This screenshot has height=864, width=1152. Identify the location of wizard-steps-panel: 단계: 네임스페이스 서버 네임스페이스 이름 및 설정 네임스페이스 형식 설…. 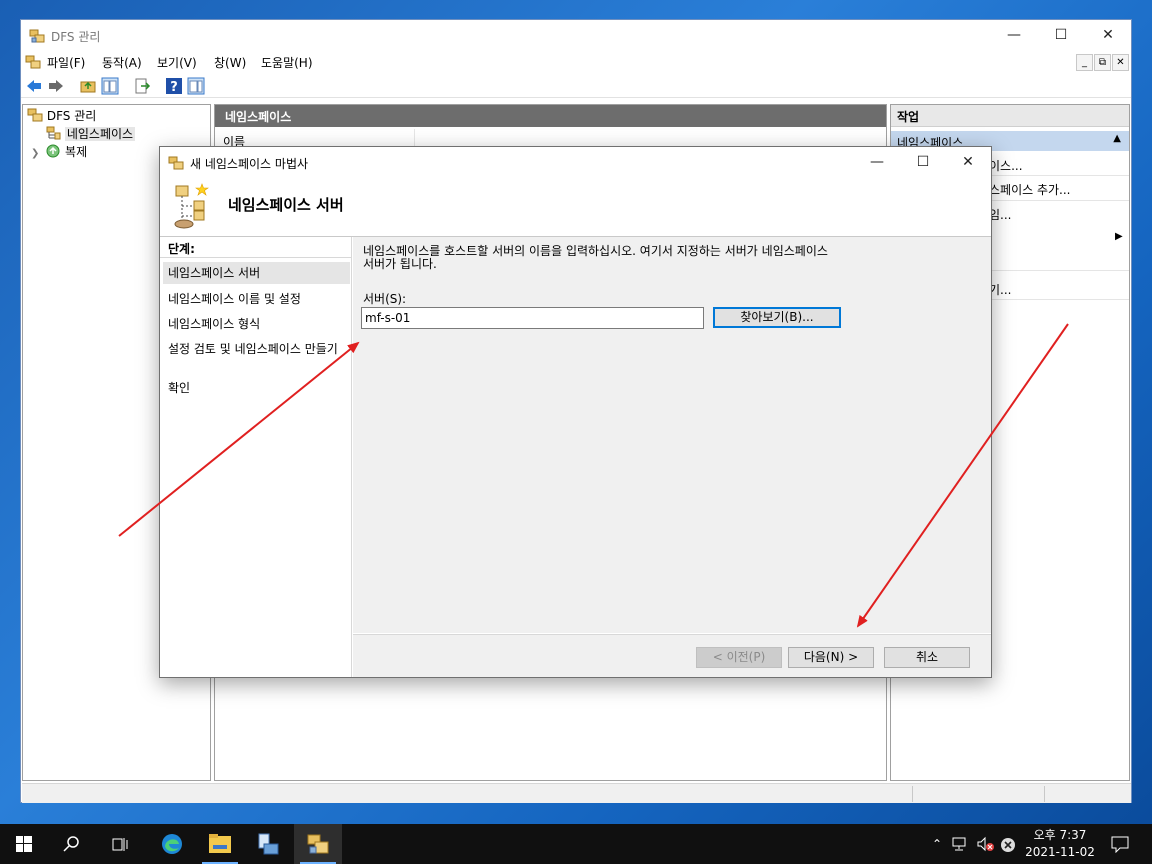
(256, 457).